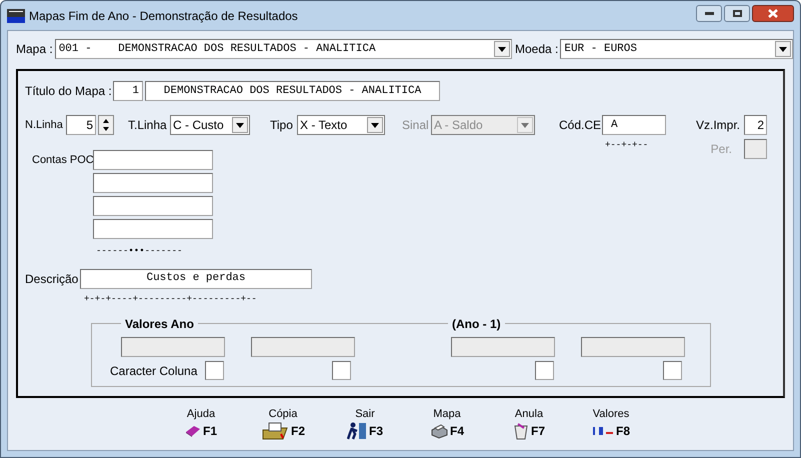  What do you see at coordinates (709, 13) in the screenshot?
I see `minimize-button` at bounding box center [709, 13].